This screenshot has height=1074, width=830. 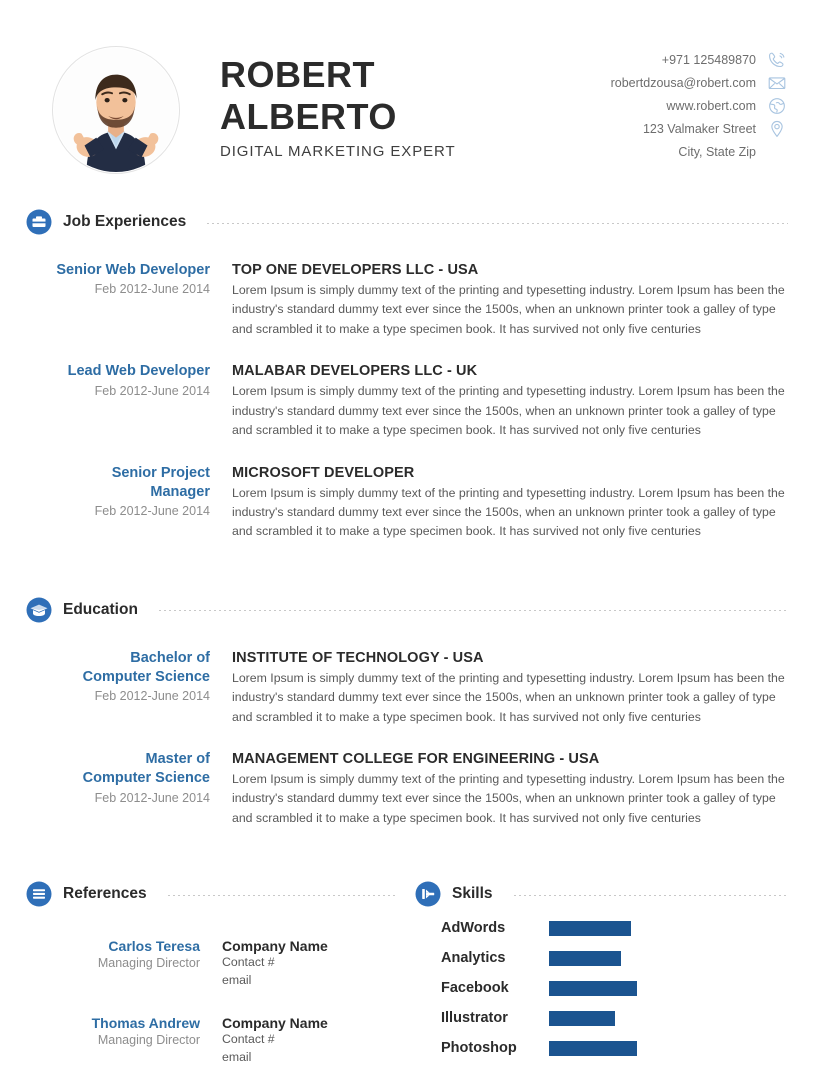 I want to click on list-lines-icon, so click(x=39, y=894).